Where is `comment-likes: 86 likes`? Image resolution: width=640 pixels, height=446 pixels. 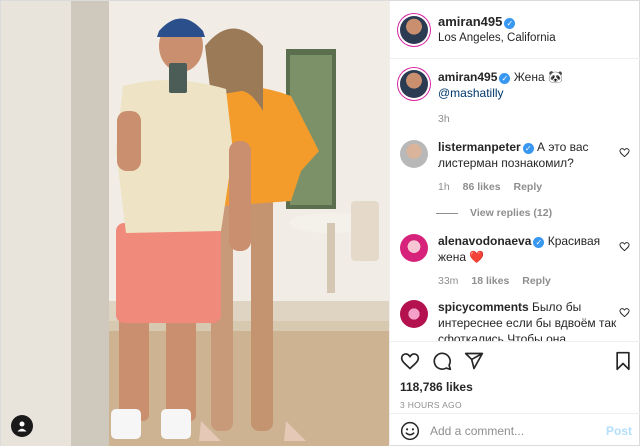 comment-likes: 86 likes is located at coordinates (482, 187).